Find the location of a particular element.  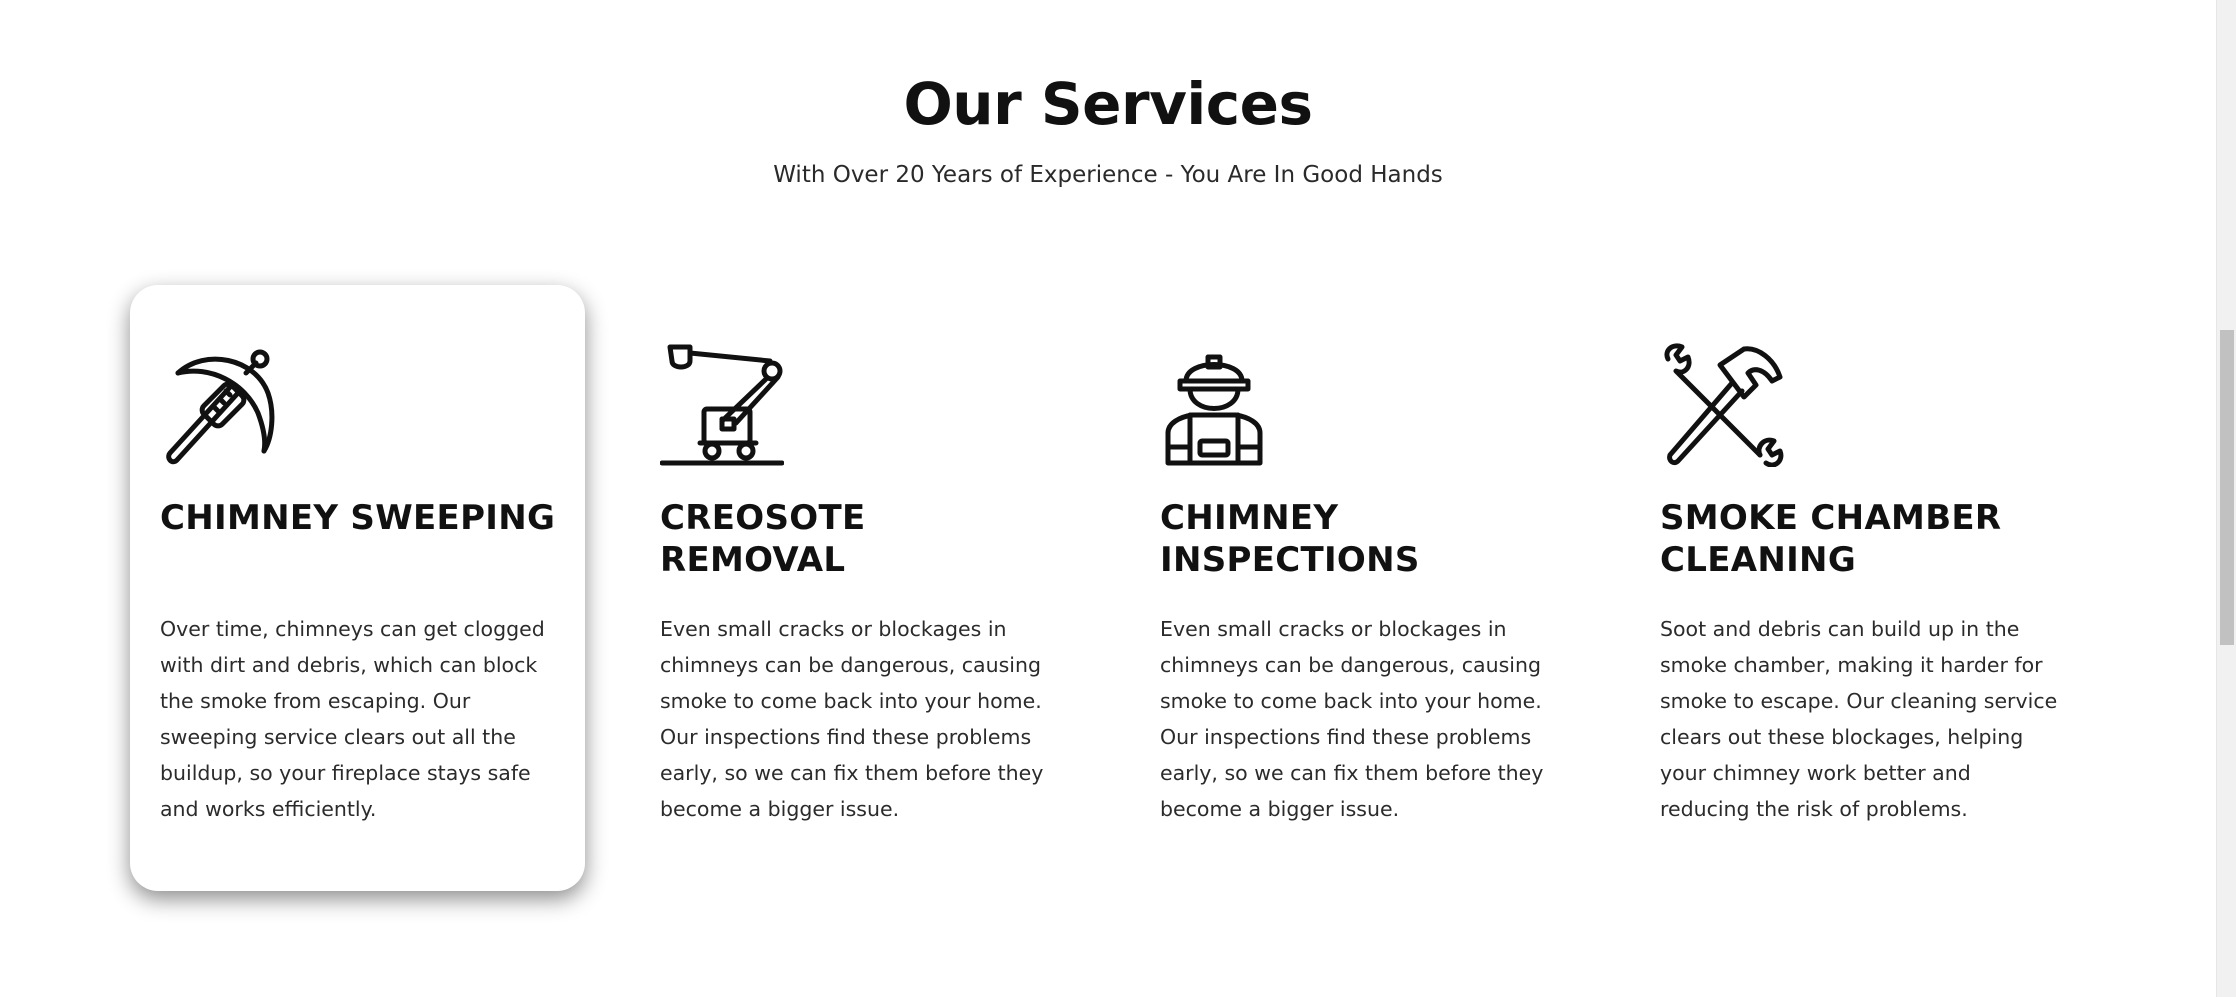

service-title: CHIMNEY SWEEPING is located at coordinates (358, 518).